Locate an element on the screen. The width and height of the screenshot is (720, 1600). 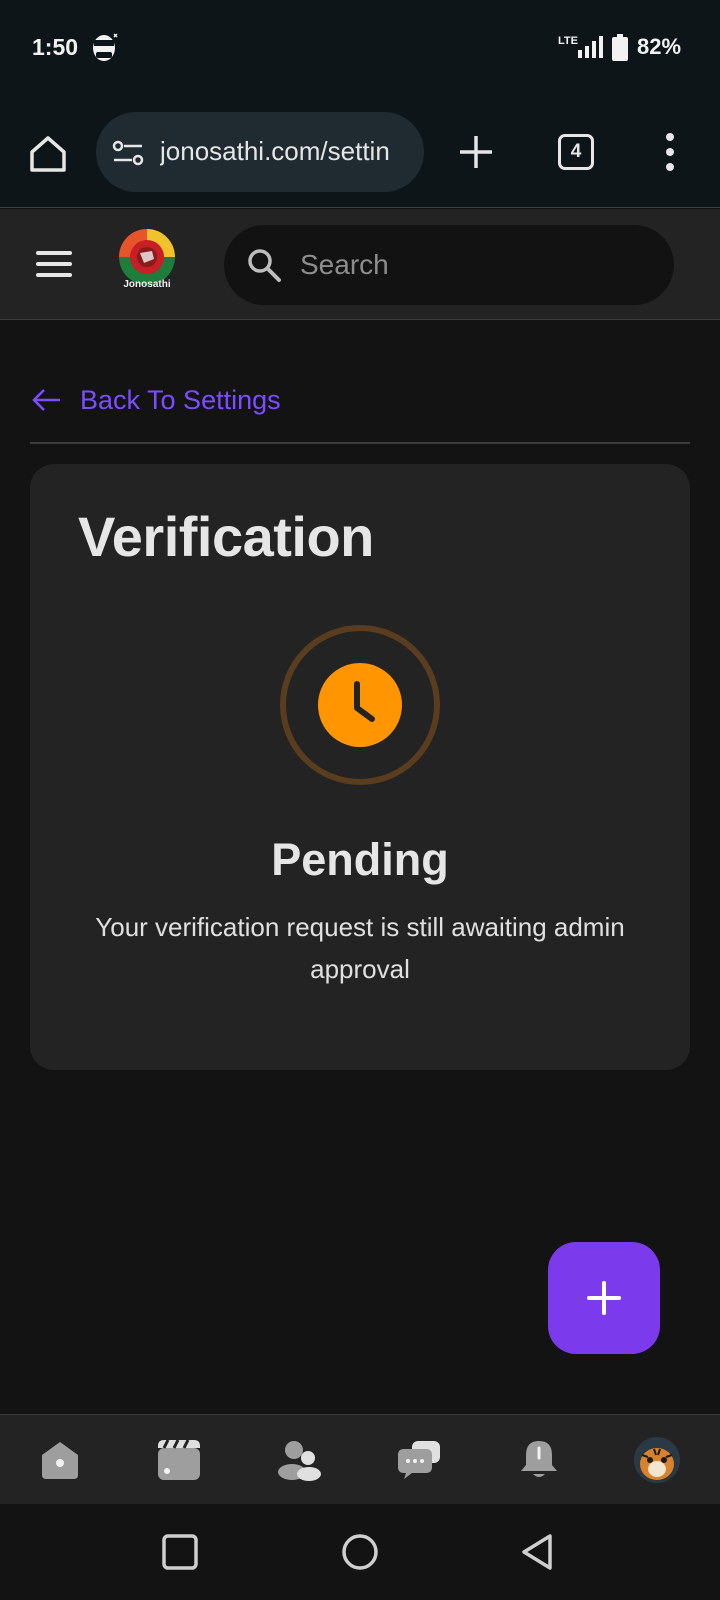
nav-friends is located at coordinates (300, 1460).